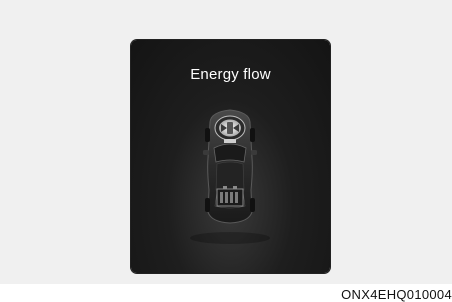 The width and height of the screenshot is (452, 302). What do you see at coordinates (230, 176) in the screenshot?
I see `car-top-view-icon` at bounding box center [230, 176].